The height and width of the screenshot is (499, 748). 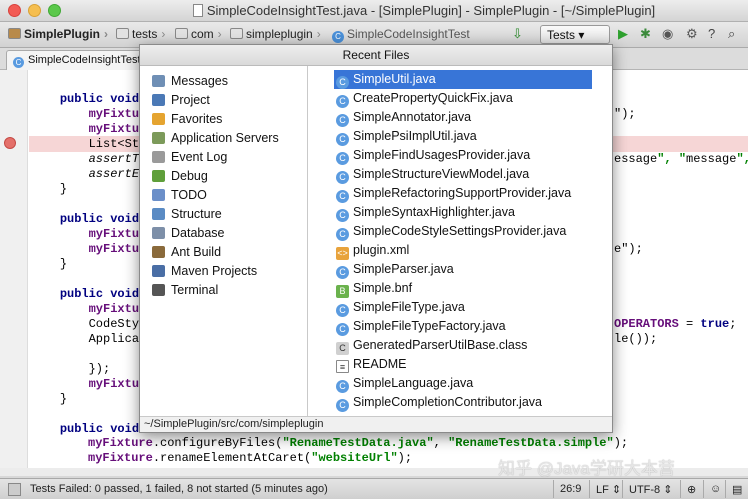 I want to click on favorites-icon, so click(x=158, y=119).